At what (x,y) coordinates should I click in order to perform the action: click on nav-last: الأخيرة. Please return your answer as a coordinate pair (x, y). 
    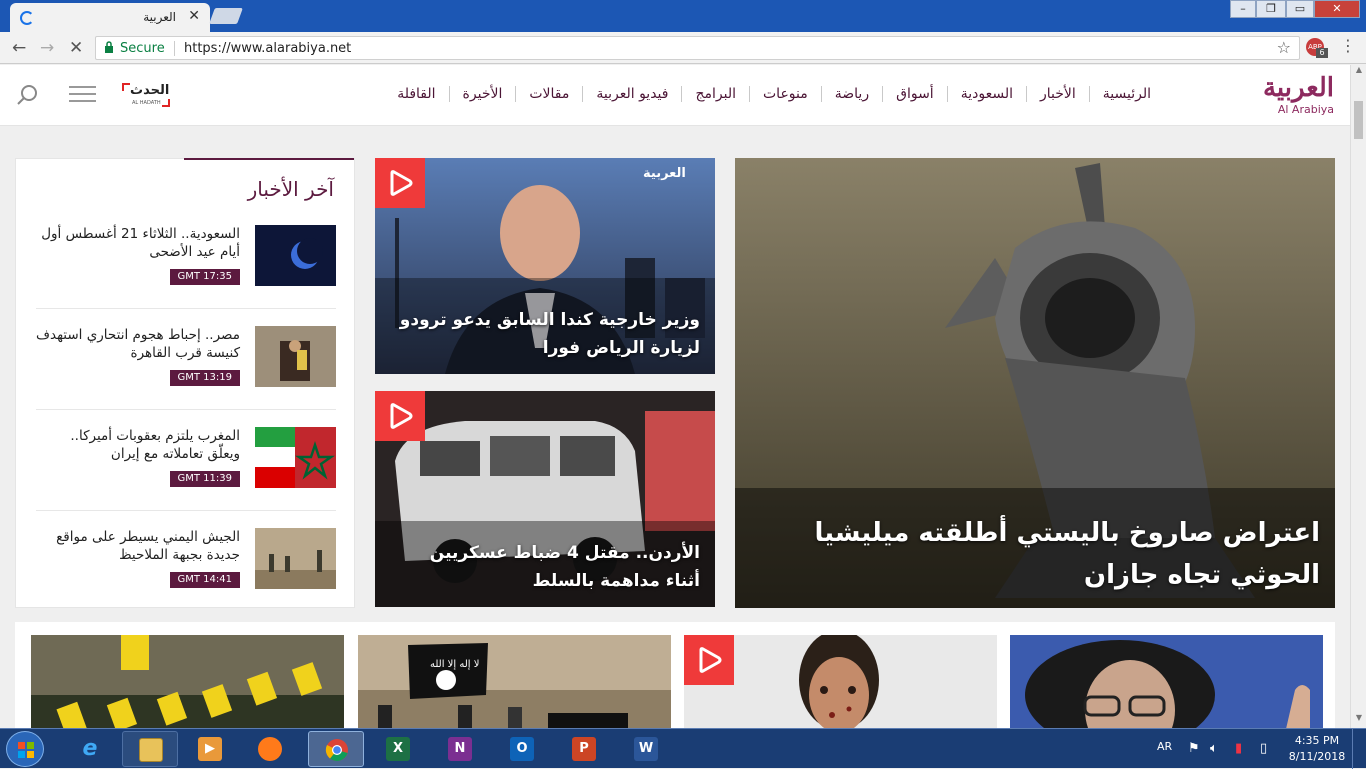
    Looking at the image, I should click on (482, 94).